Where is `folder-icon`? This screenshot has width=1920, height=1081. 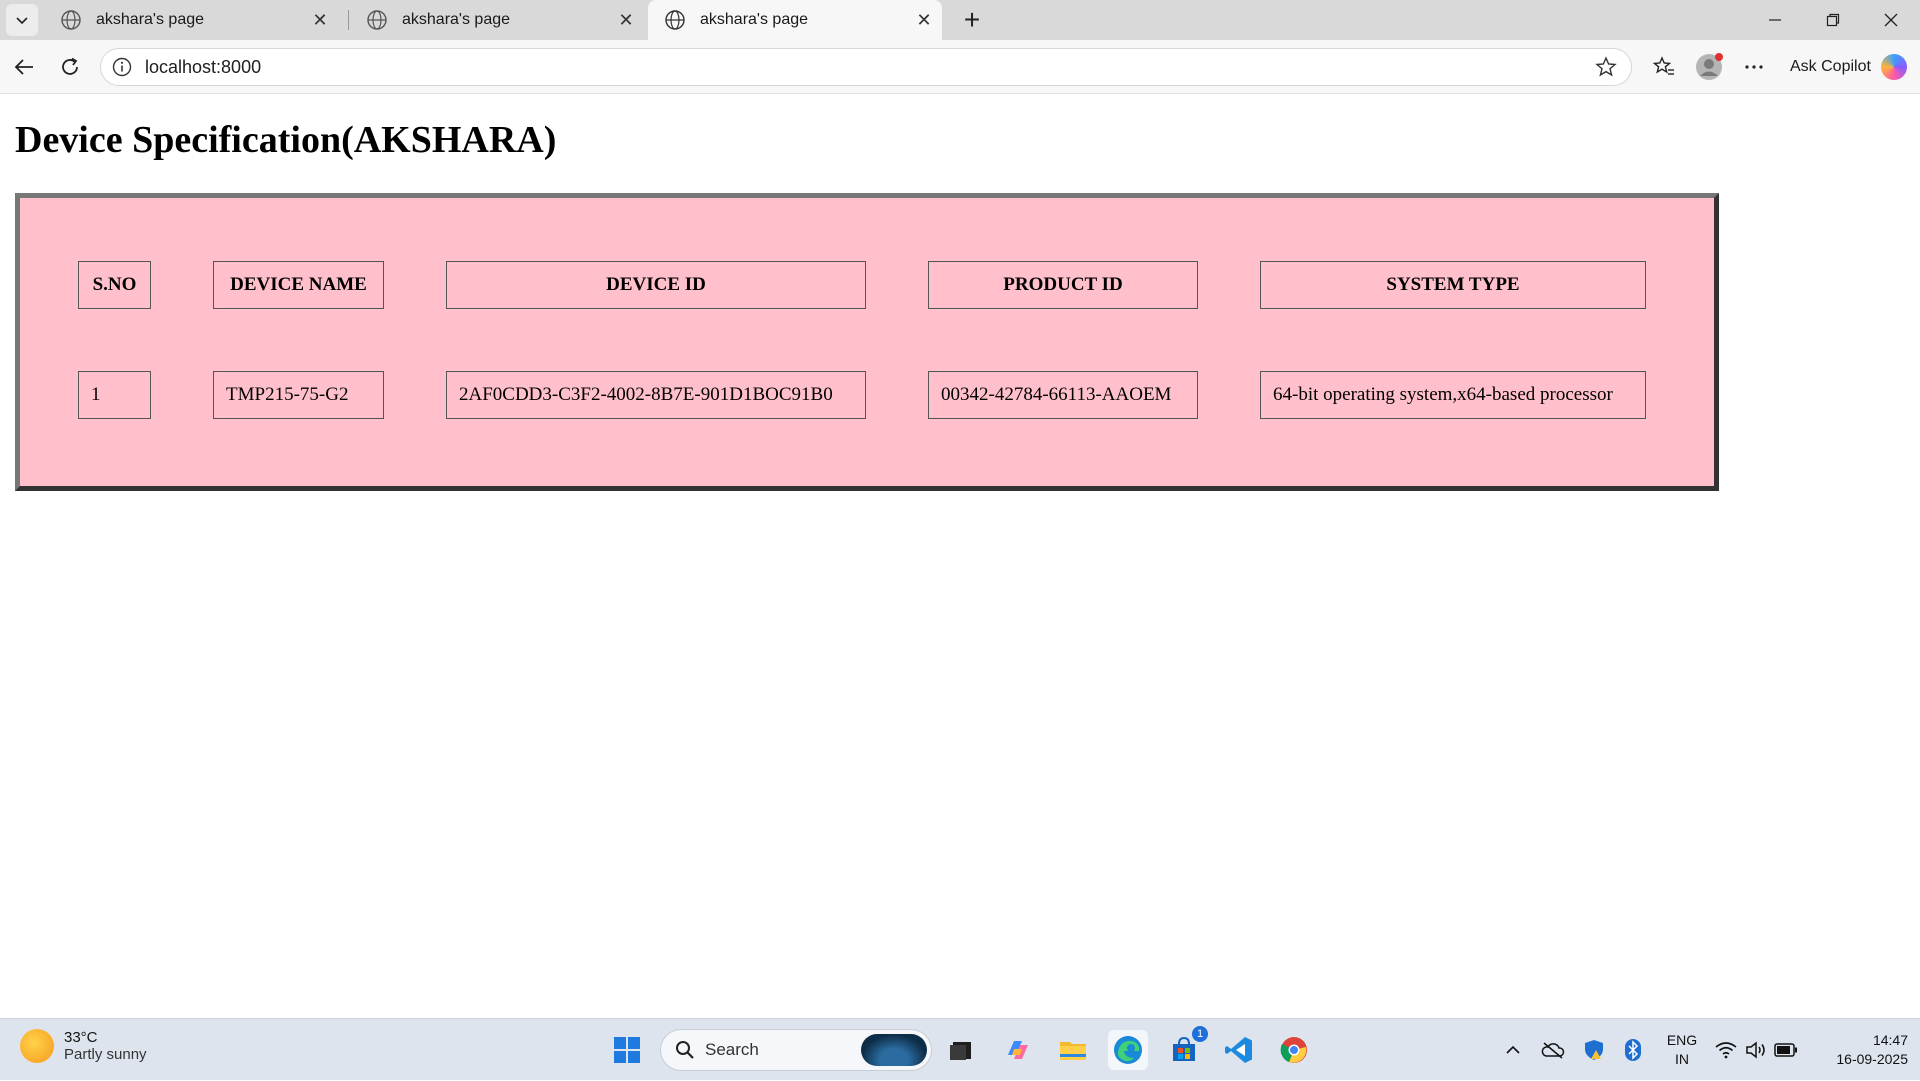
folder-icon is located at coordinates (1073, 1051).